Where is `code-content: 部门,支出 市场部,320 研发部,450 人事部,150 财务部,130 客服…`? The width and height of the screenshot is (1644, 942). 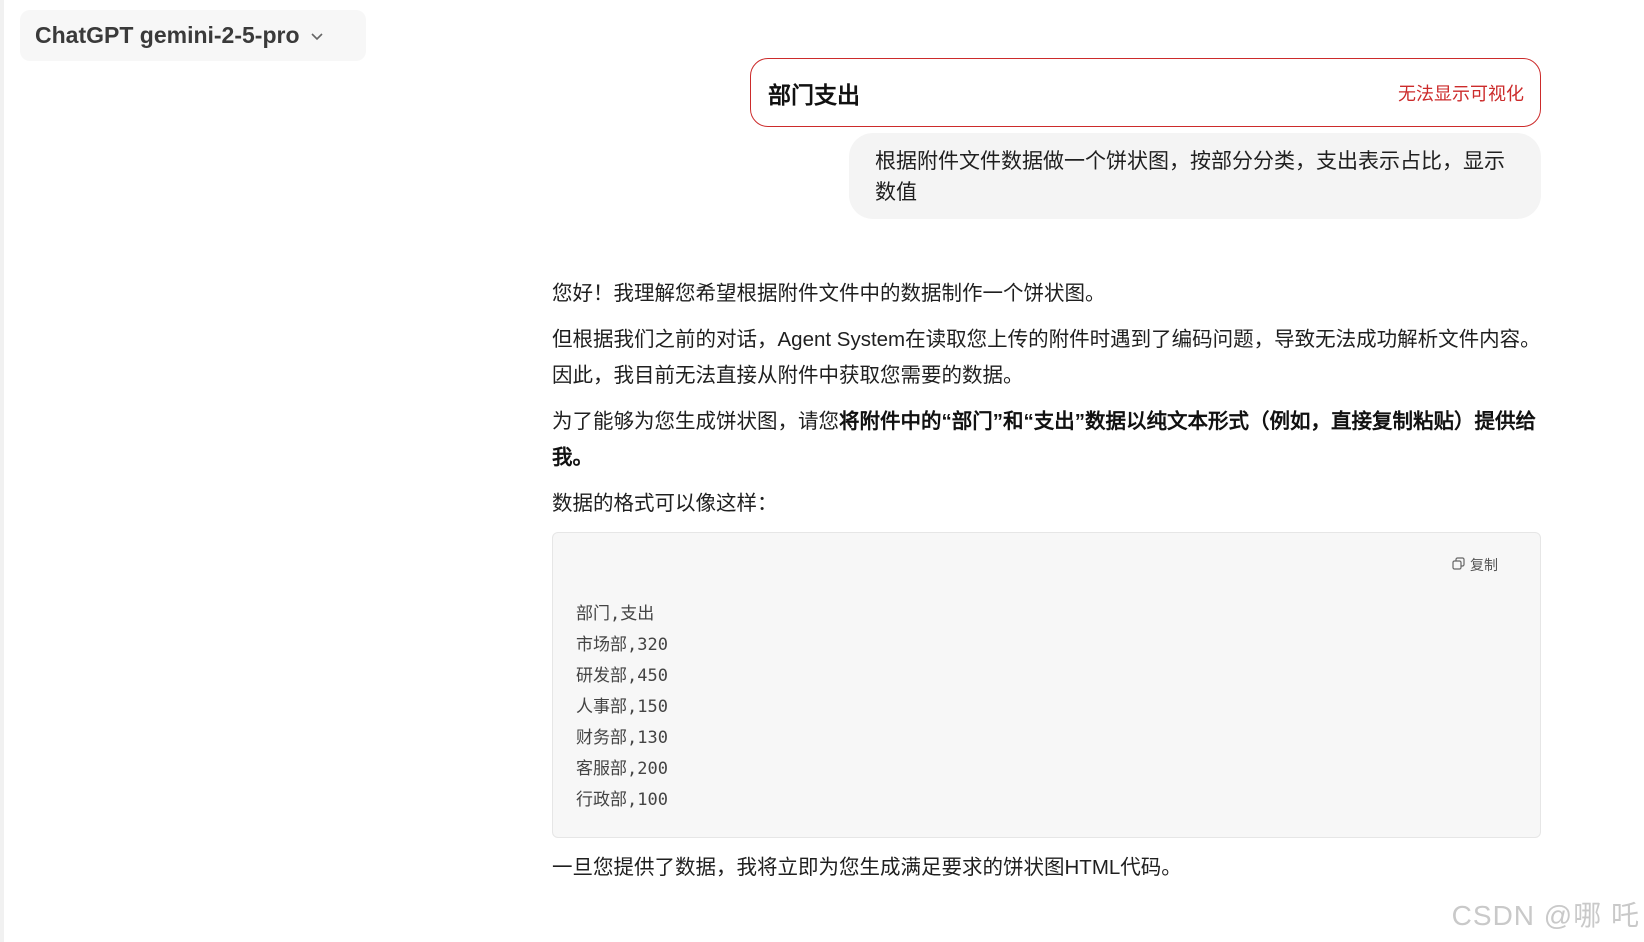
code-content: 部门,支出 市场部,320 研发部,450 人事部,150 财务部,130 客服… is located at coordinates (622, 707).